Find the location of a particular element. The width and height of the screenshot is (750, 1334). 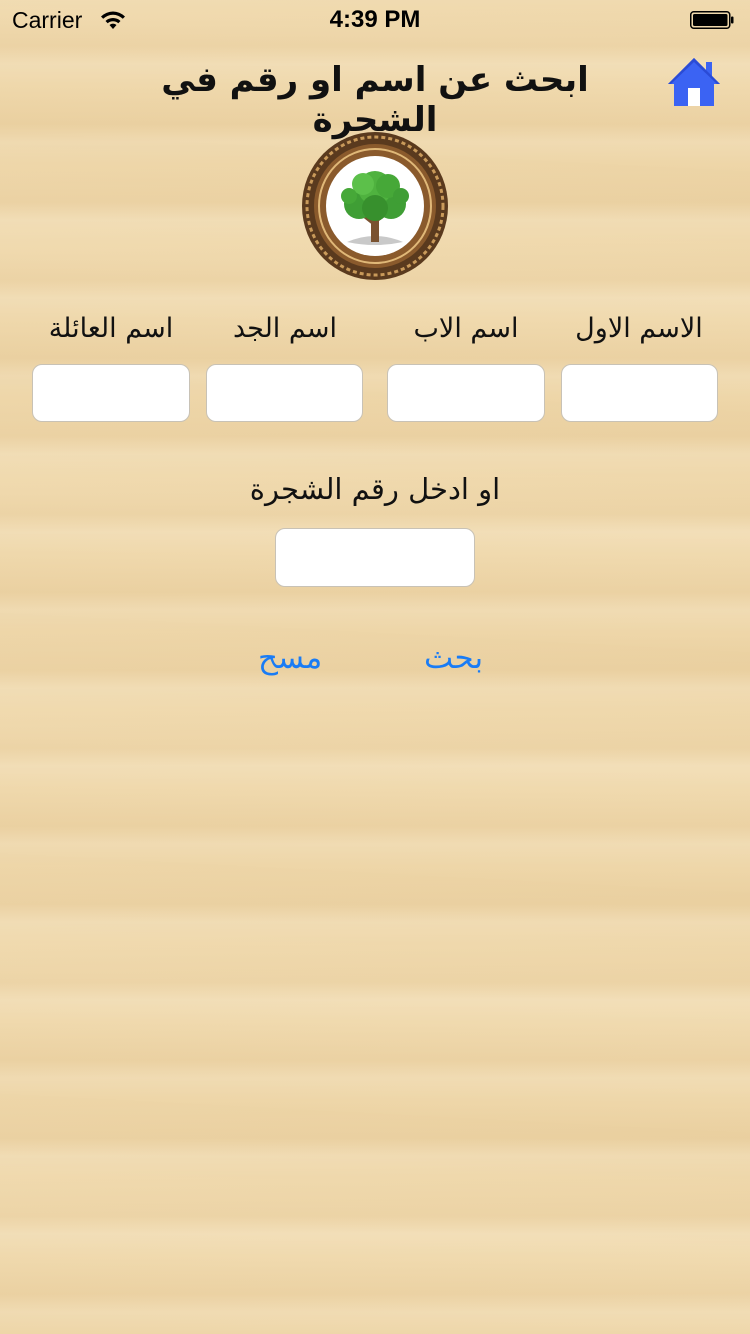

tree-logo is located at coordinates (375, 206).